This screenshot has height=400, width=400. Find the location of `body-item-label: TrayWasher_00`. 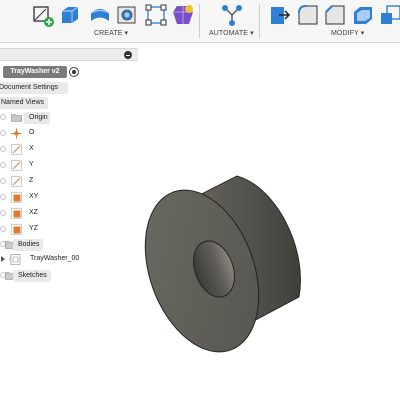

body-item-label: TrayWasher_00 is located at coordinates (55, 258).